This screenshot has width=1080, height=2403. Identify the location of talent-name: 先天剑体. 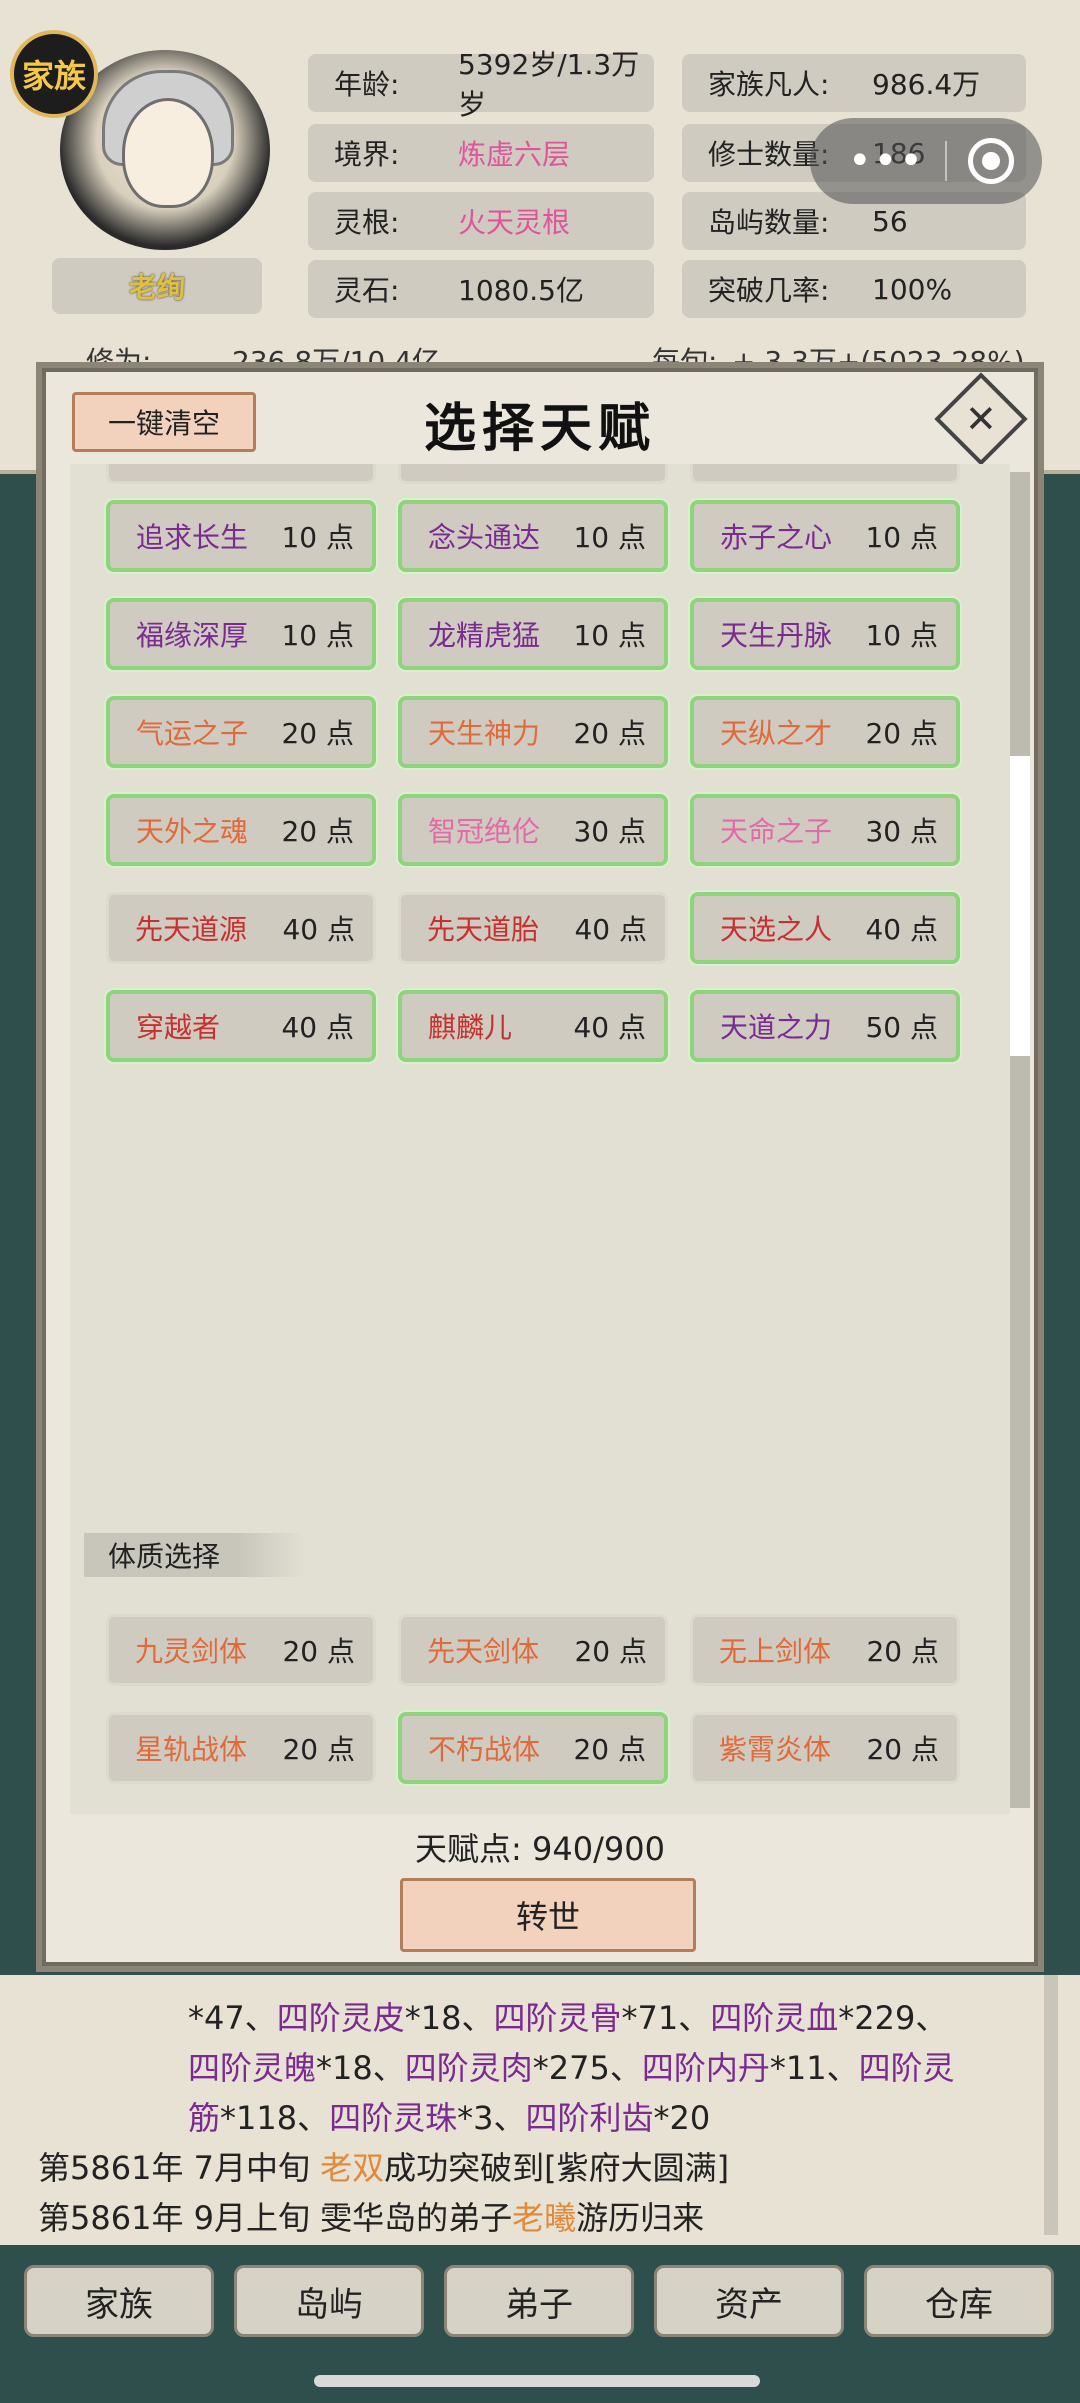
(483, 1651).